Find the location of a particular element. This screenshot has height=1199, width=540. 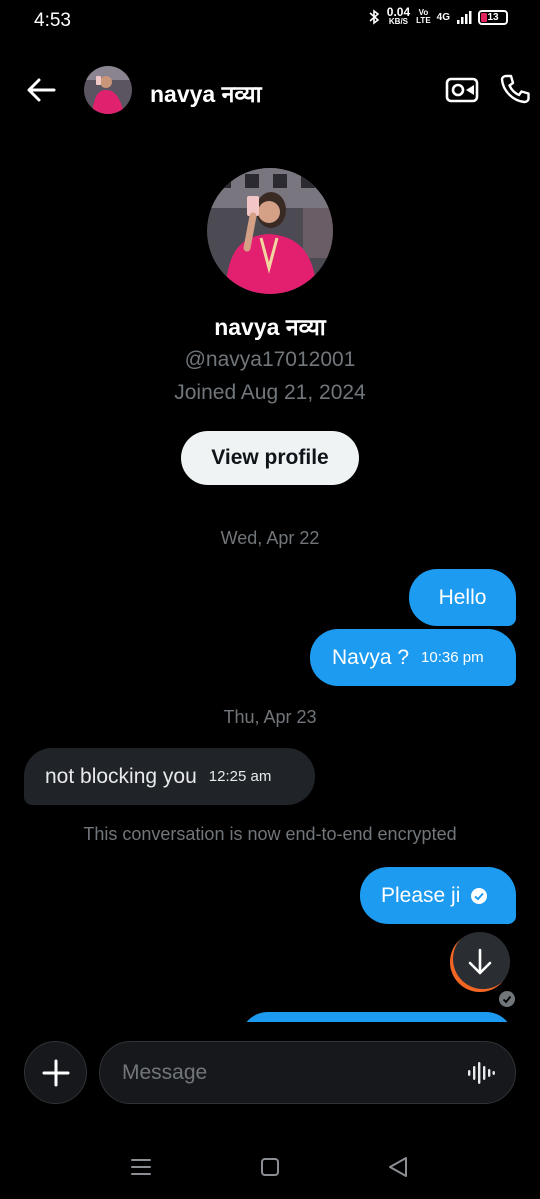

message-bubble-outgoing: Hello is located at coordinates (462, 597).